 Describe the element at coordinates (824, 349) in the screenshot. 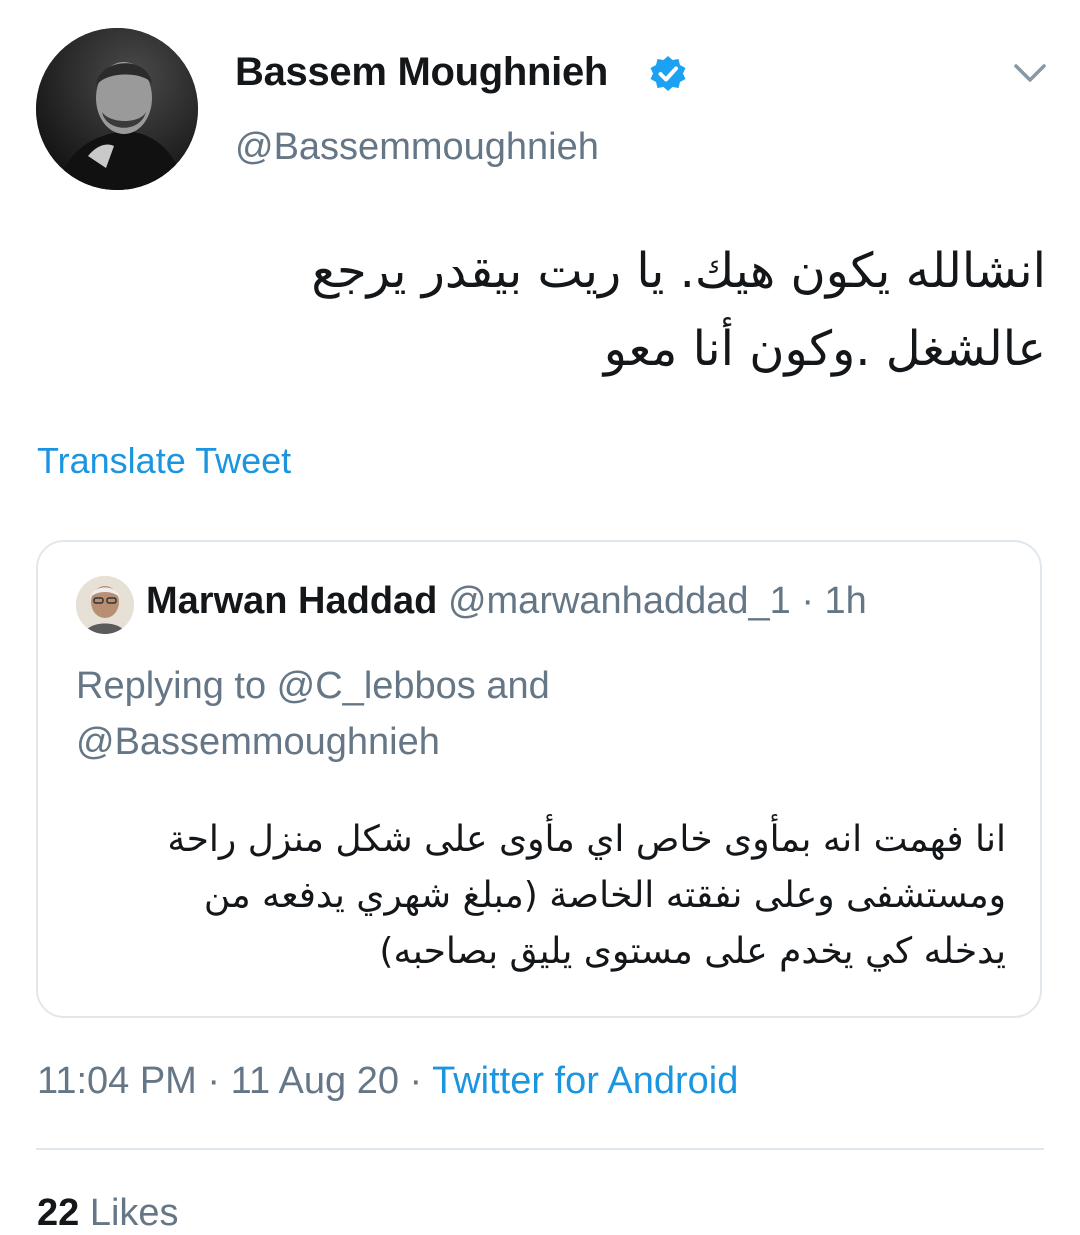

I see `tweet-text-line: عالشغل .وكون أنا معو` at that location.